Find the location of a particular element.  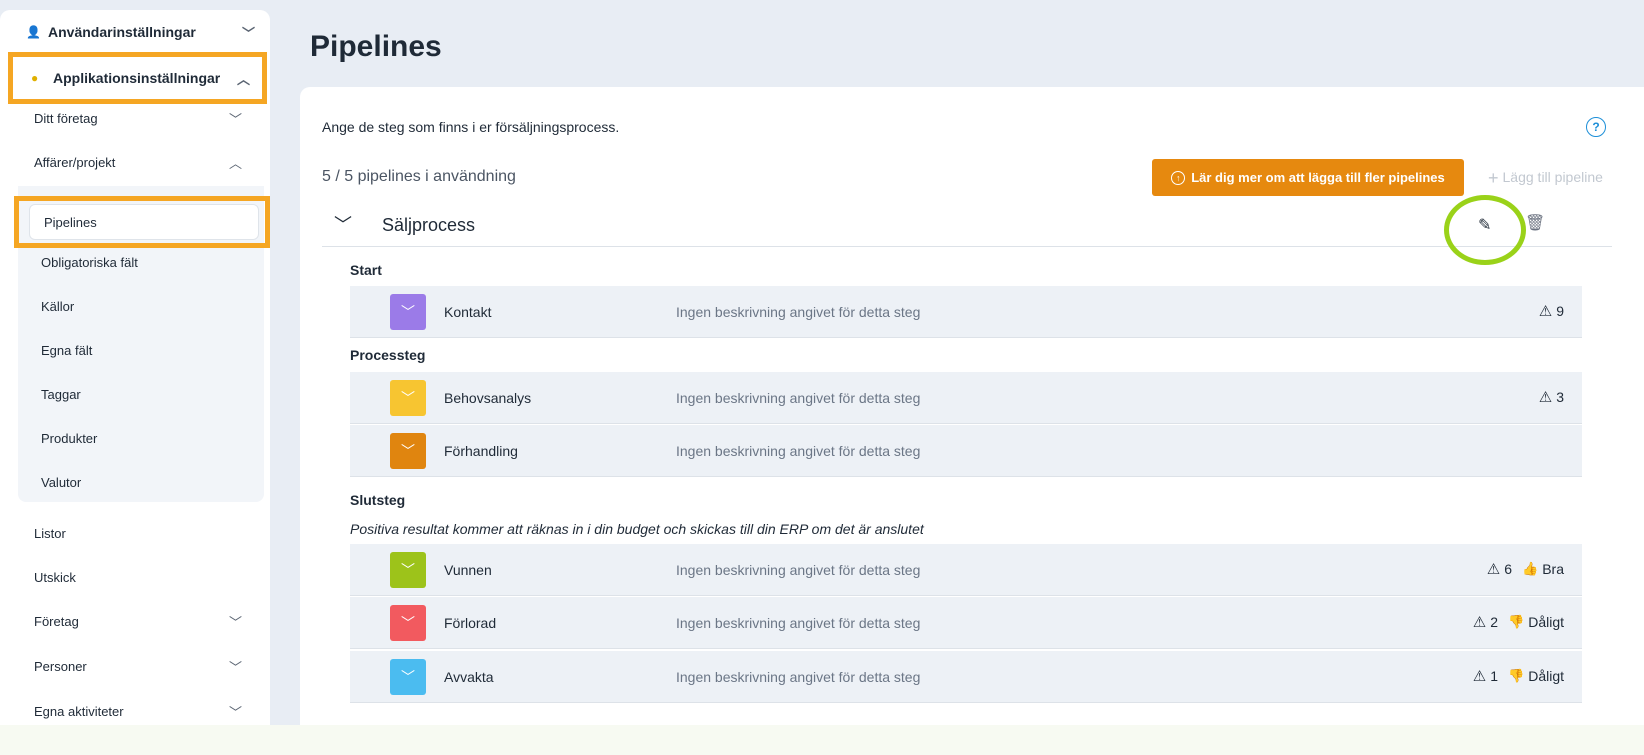

stage-name: Kontakt is located at coordinates (468, 312).